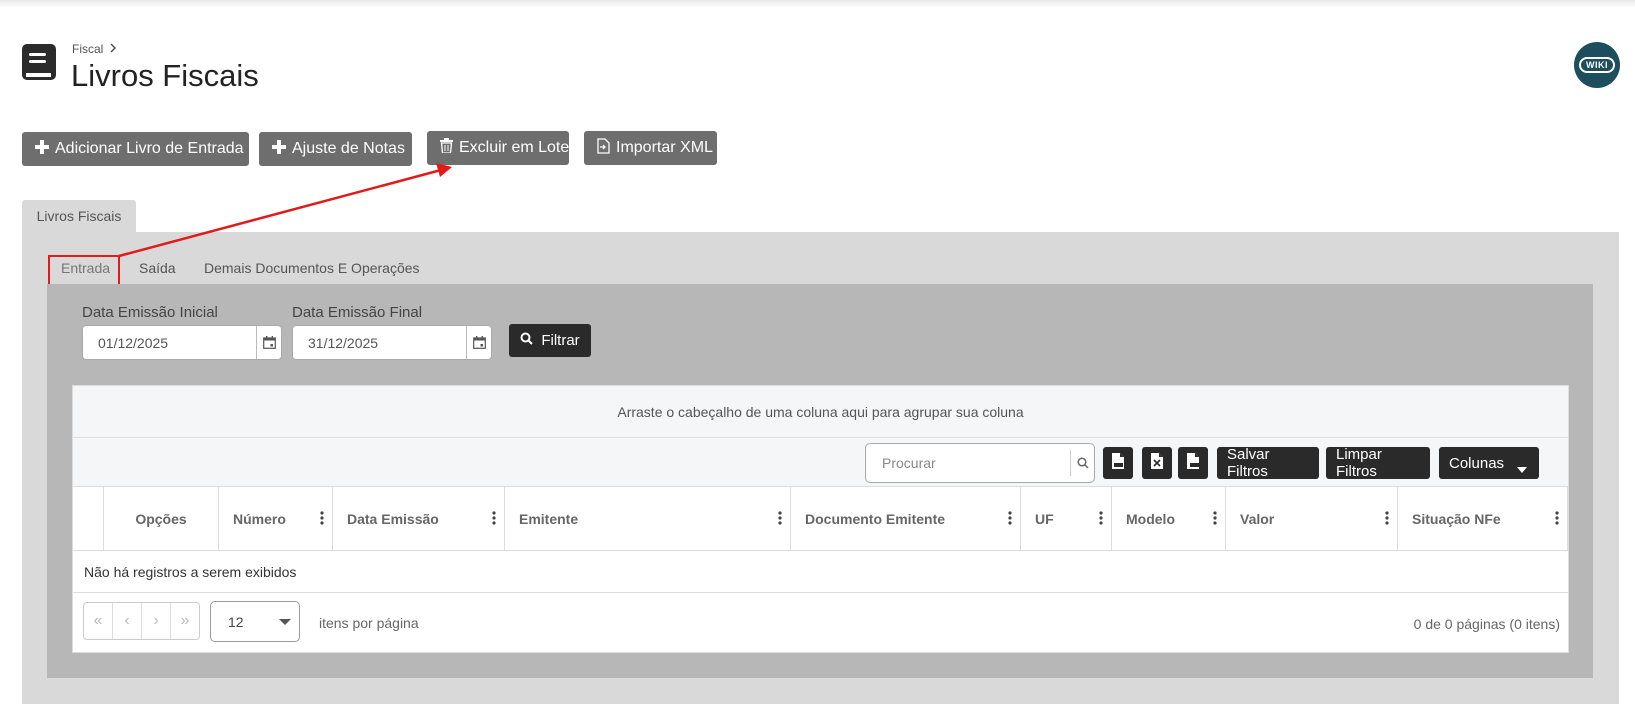 This screenshot has height=716, width=1635. What do you see at coordinates (664, 147) in the screenshot?
I see `import-xml-label: Importar XML` at bounding box center [664, 147].